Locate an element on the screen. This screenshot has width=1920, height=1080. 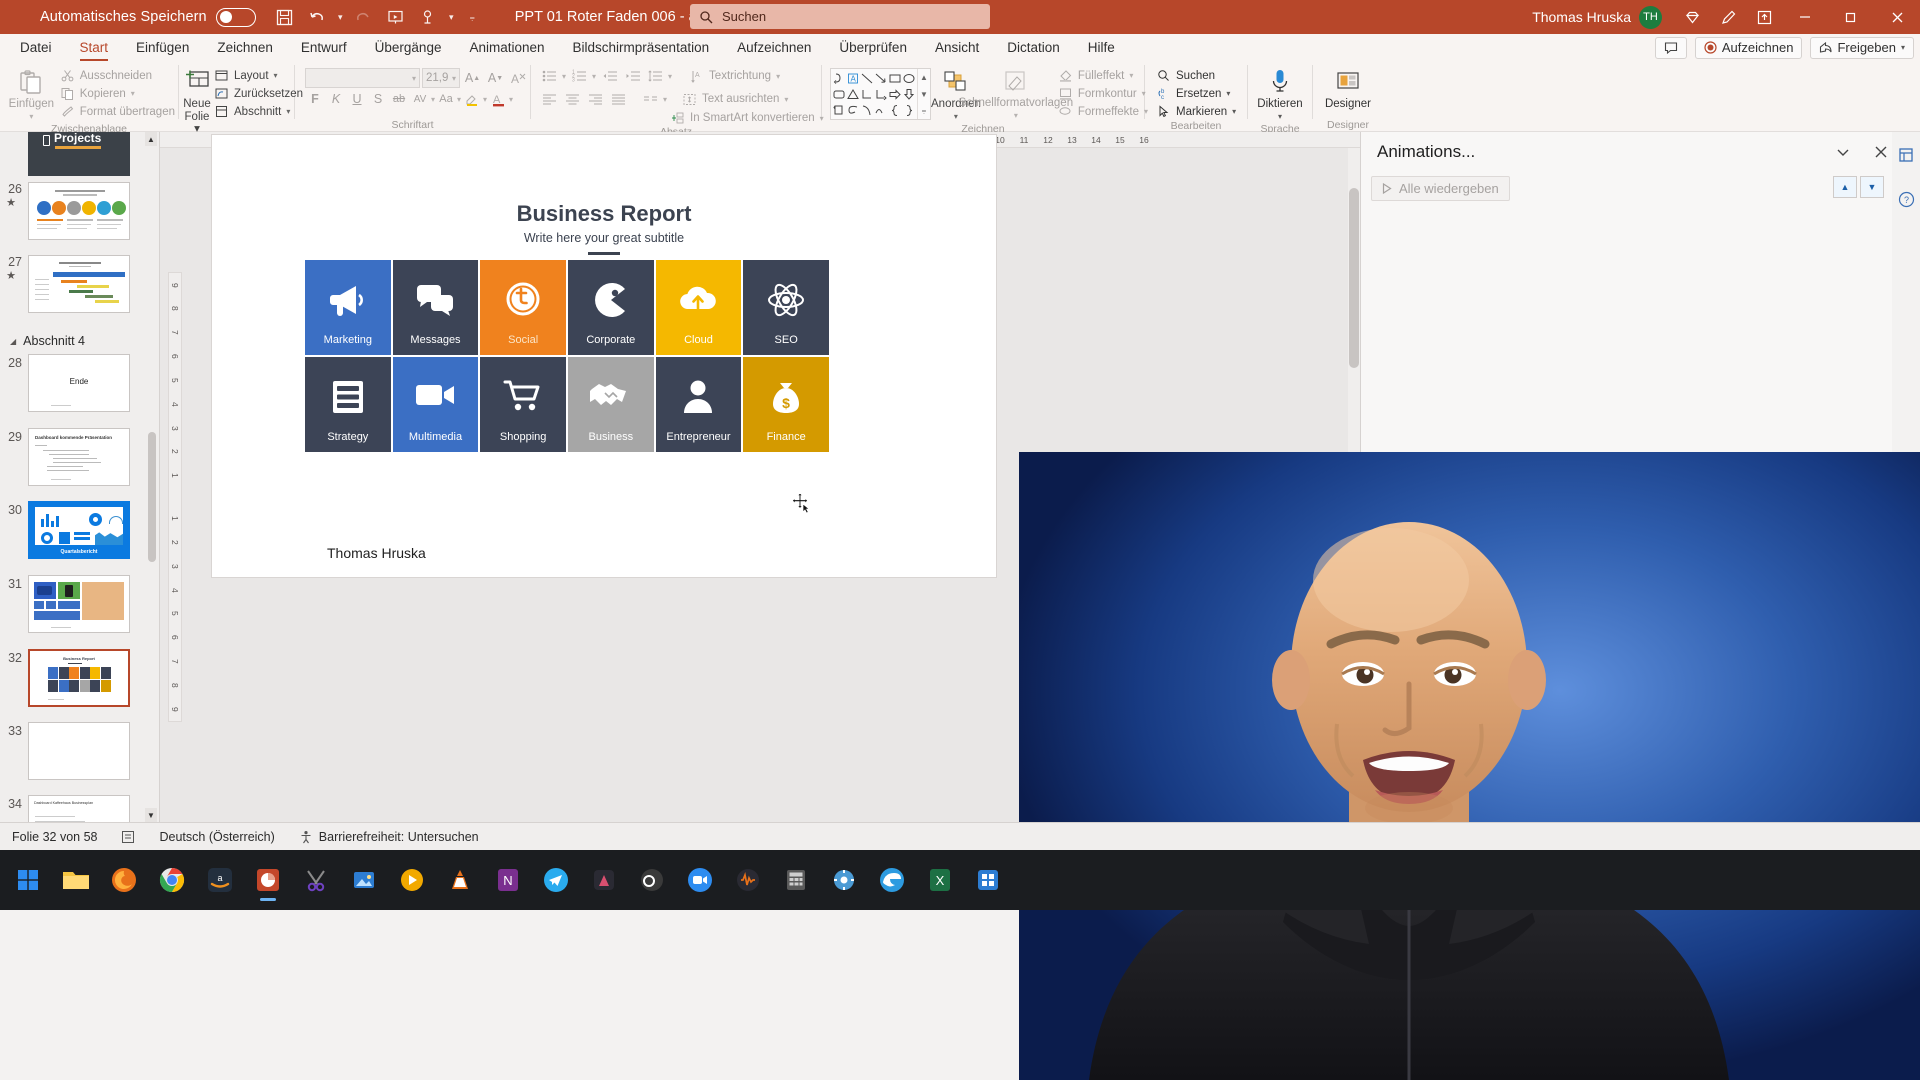
diamond-icon is located at coordinates (1692, 17).